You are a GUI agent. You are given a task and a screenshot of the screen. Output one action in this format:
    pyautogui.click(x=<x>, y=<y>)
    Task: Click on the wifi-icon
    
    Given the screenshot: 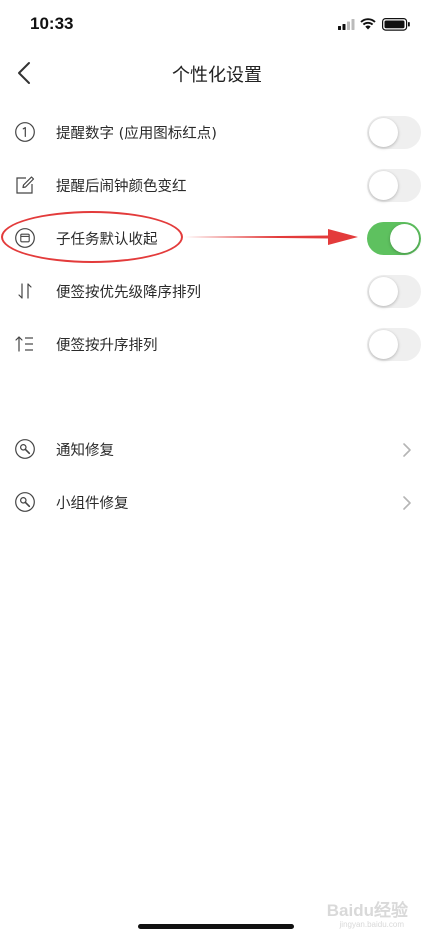 What is the action you would take?
    pyautogui.click(x=368, y=24)
    